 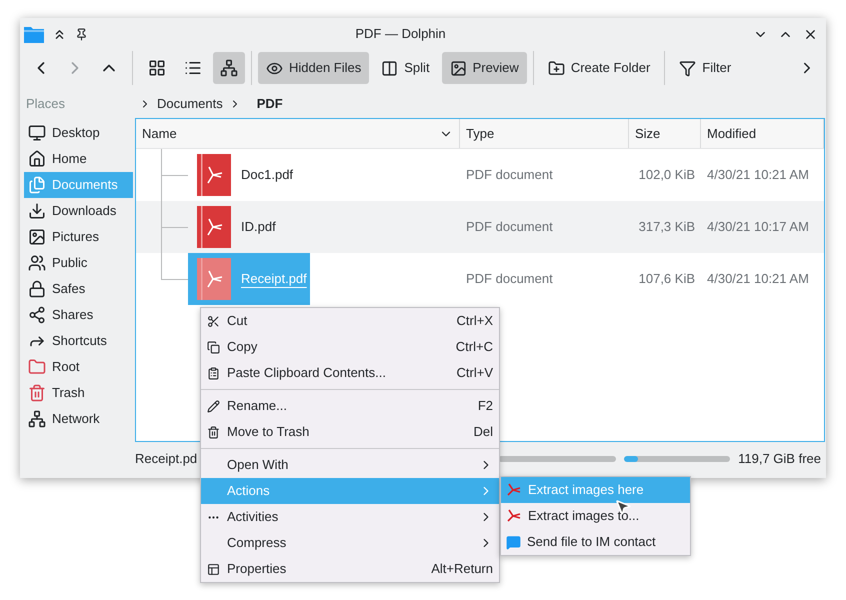 What do you see at coordinates (350, 373) in the screenshot?
I see `menu-item: Paste Clipboard Contents... Ctrl+V` at bounding box center [350, 373].